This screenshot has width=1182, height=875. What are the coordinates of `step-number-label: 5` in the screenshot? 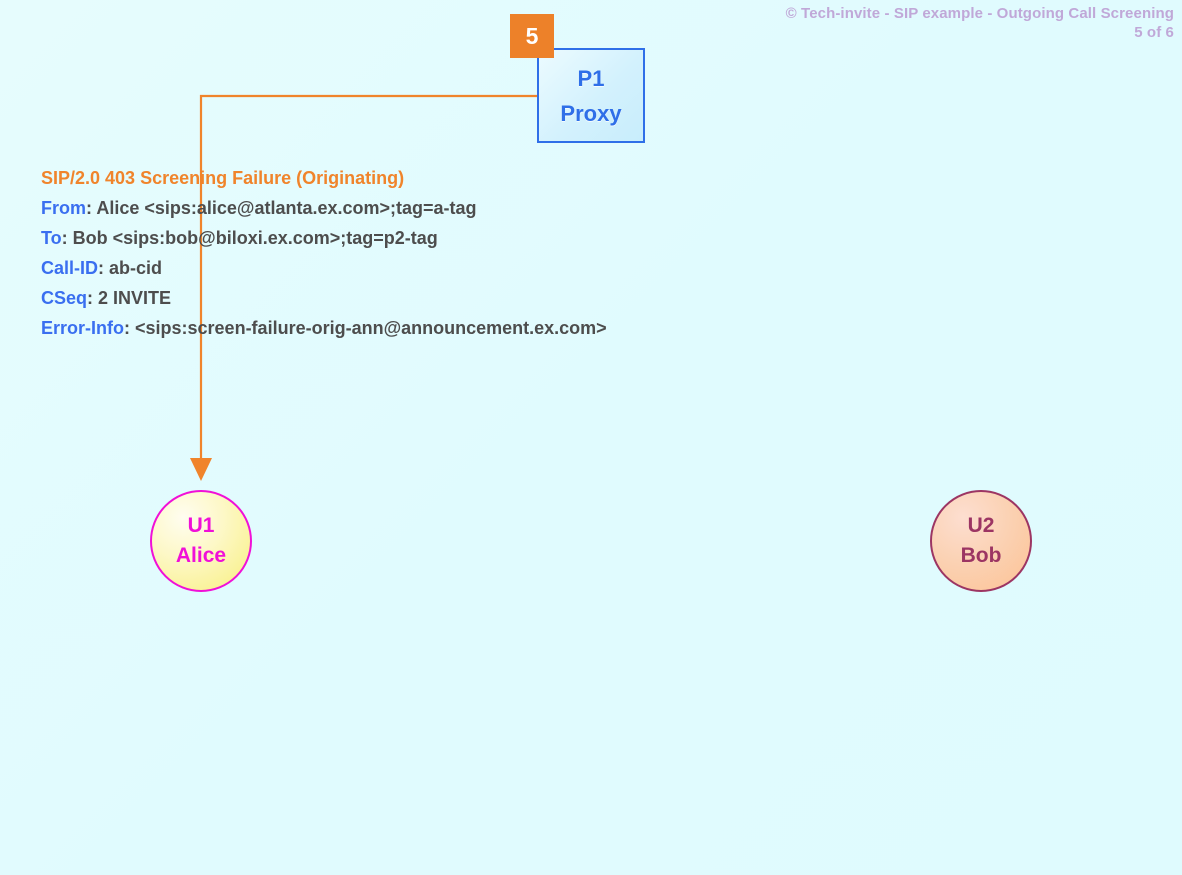 It's located at (532, 35).